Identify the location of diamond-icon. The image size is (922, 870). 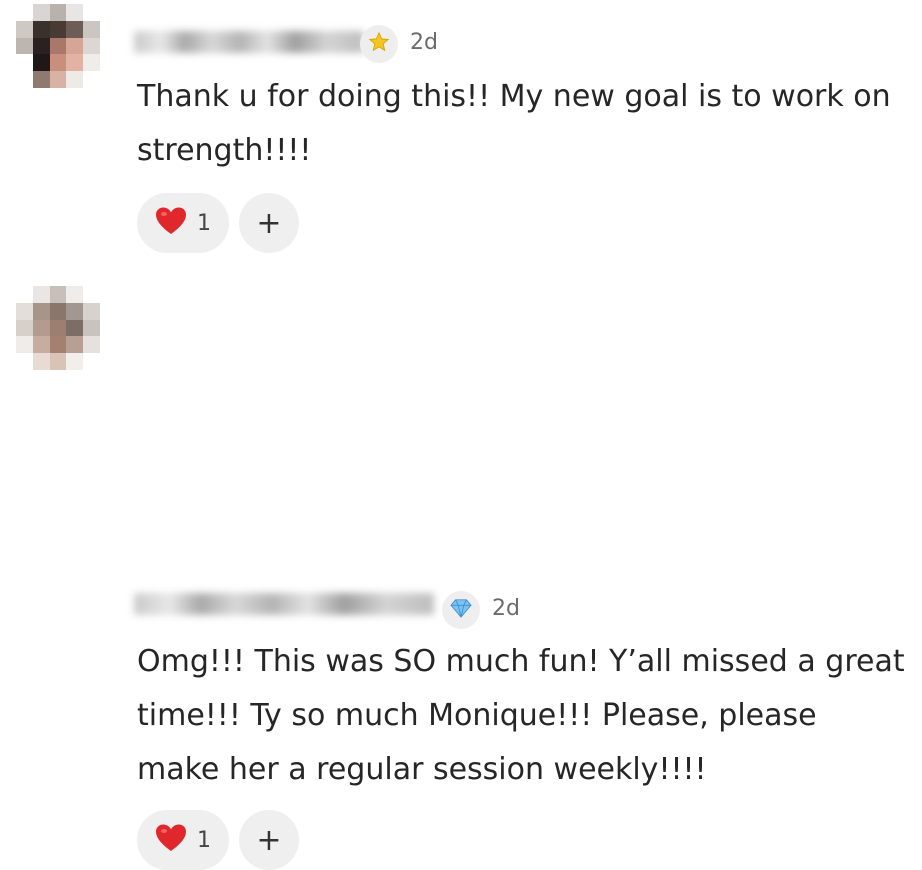
(461, 610).